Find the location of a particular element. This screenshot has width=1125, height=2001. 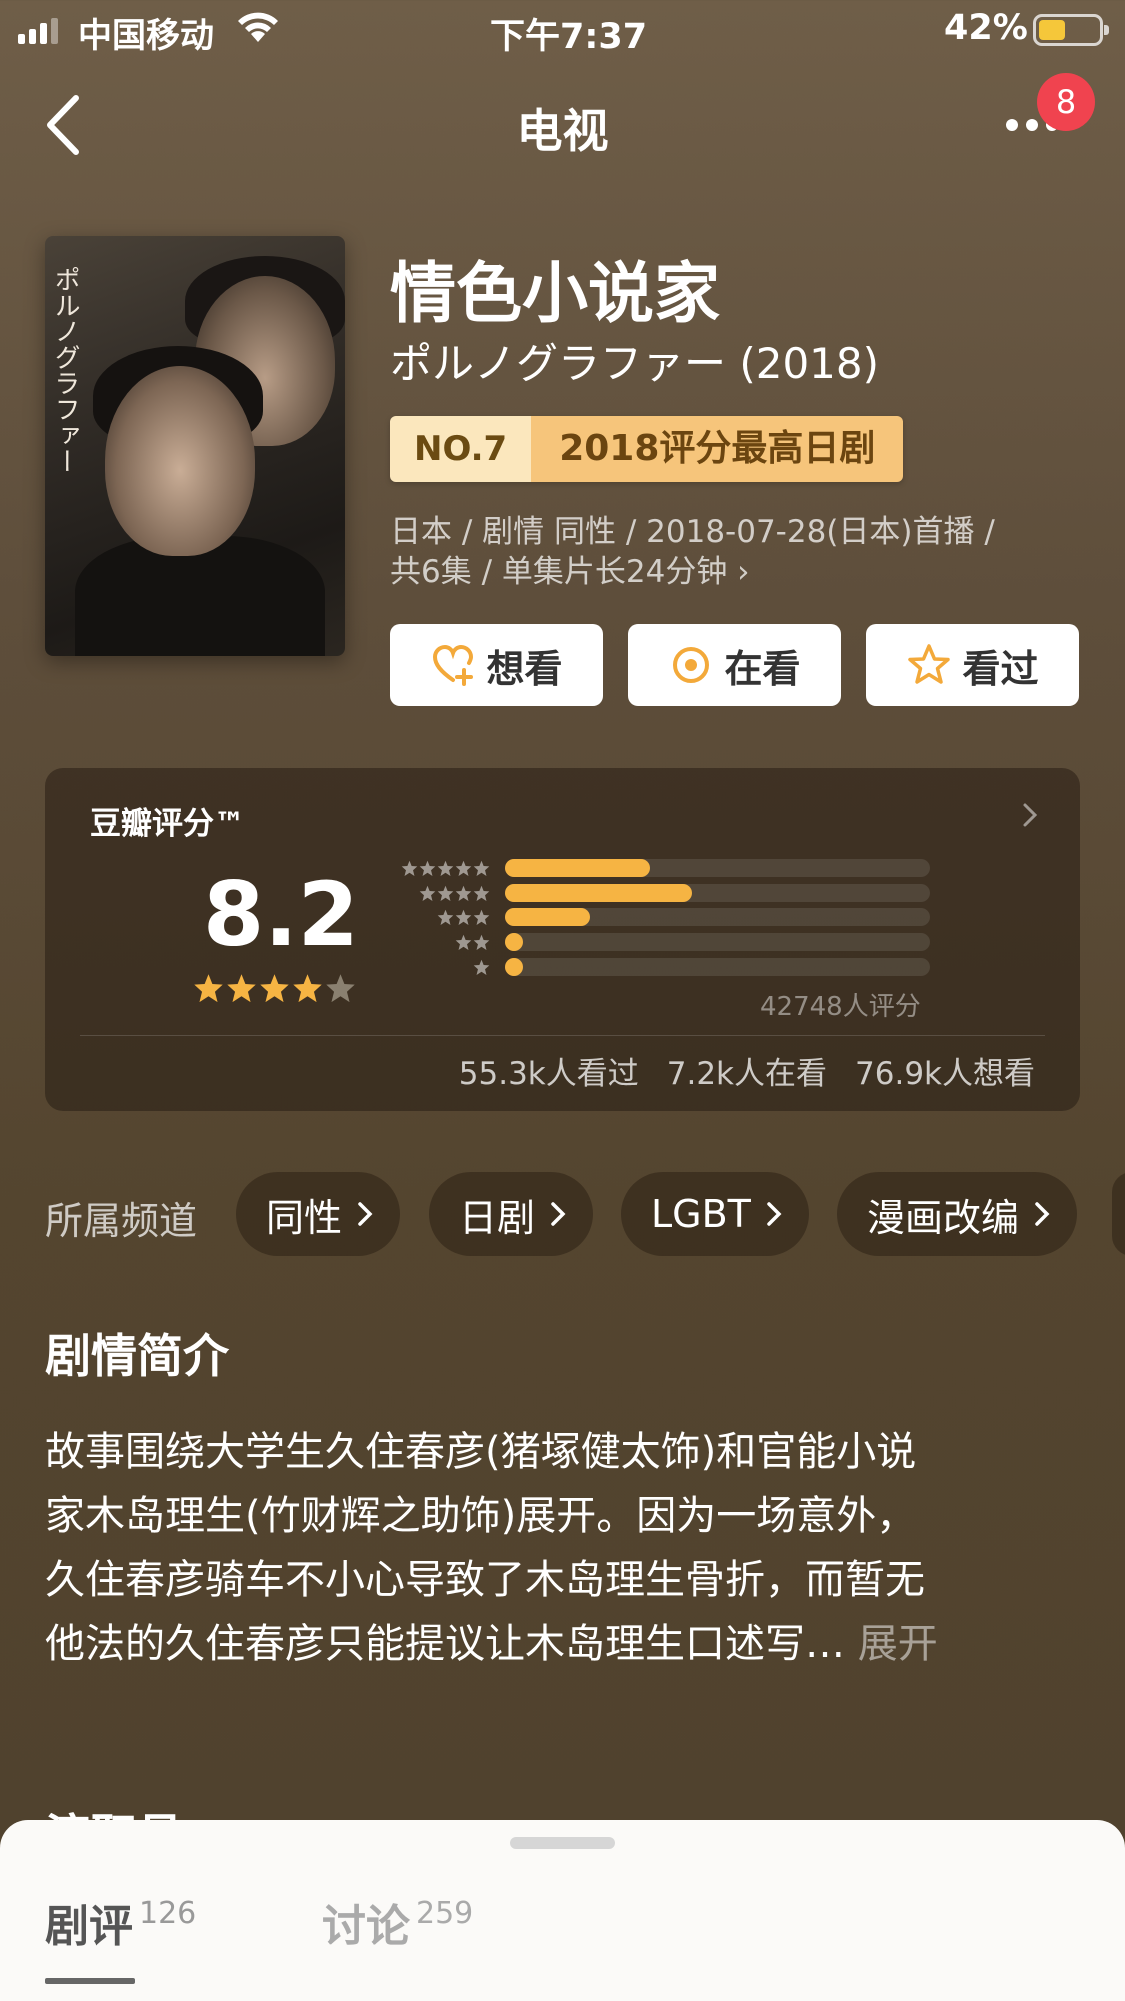

rank-badge: NO.7 2018评分最高日剧 is located at coordinates (647, 449).